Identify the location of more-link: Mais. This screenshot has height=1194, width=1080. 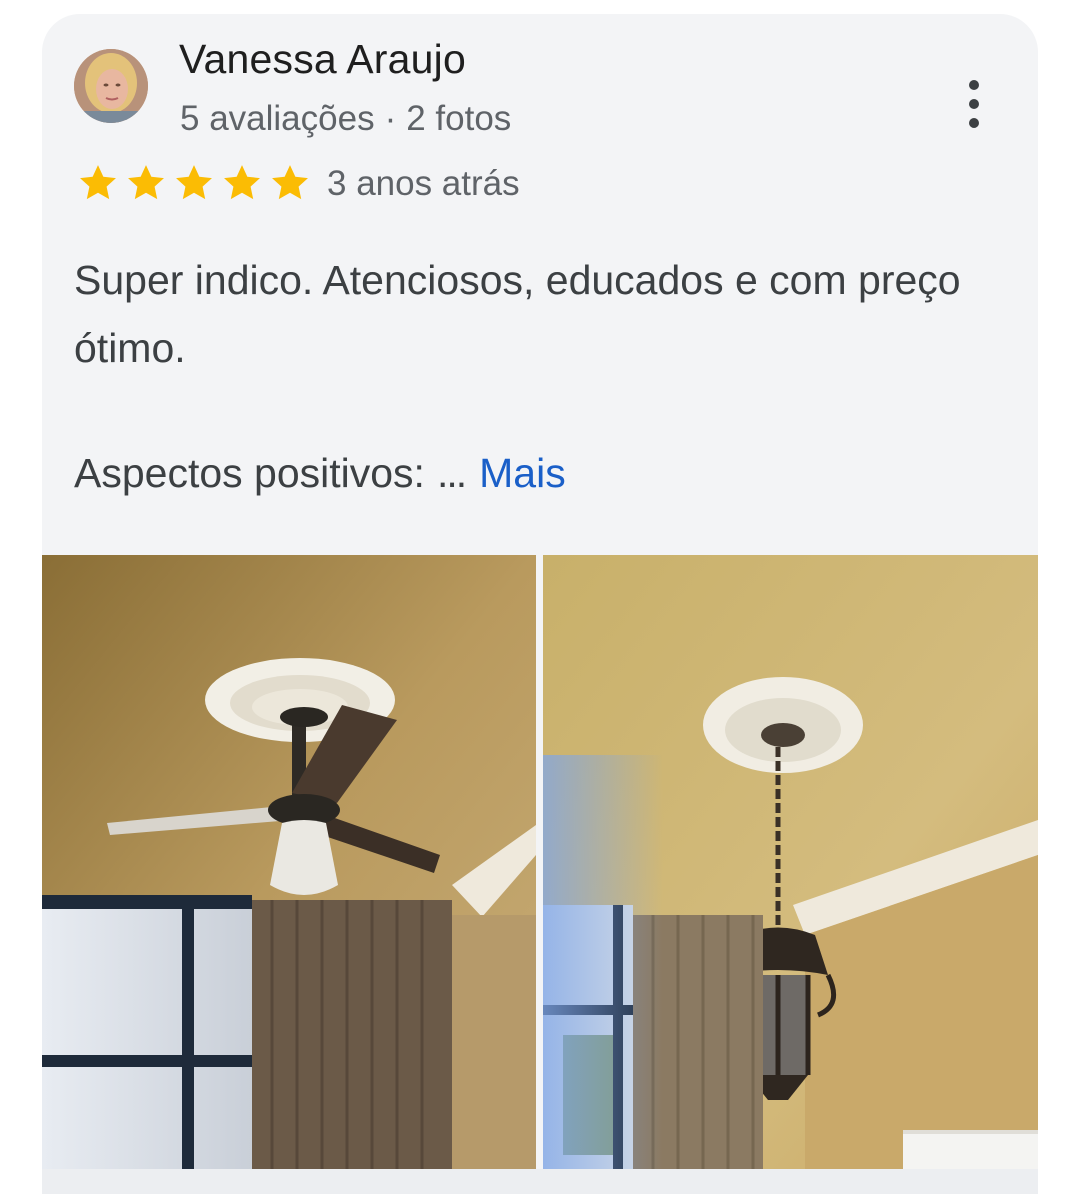
(522, 473).